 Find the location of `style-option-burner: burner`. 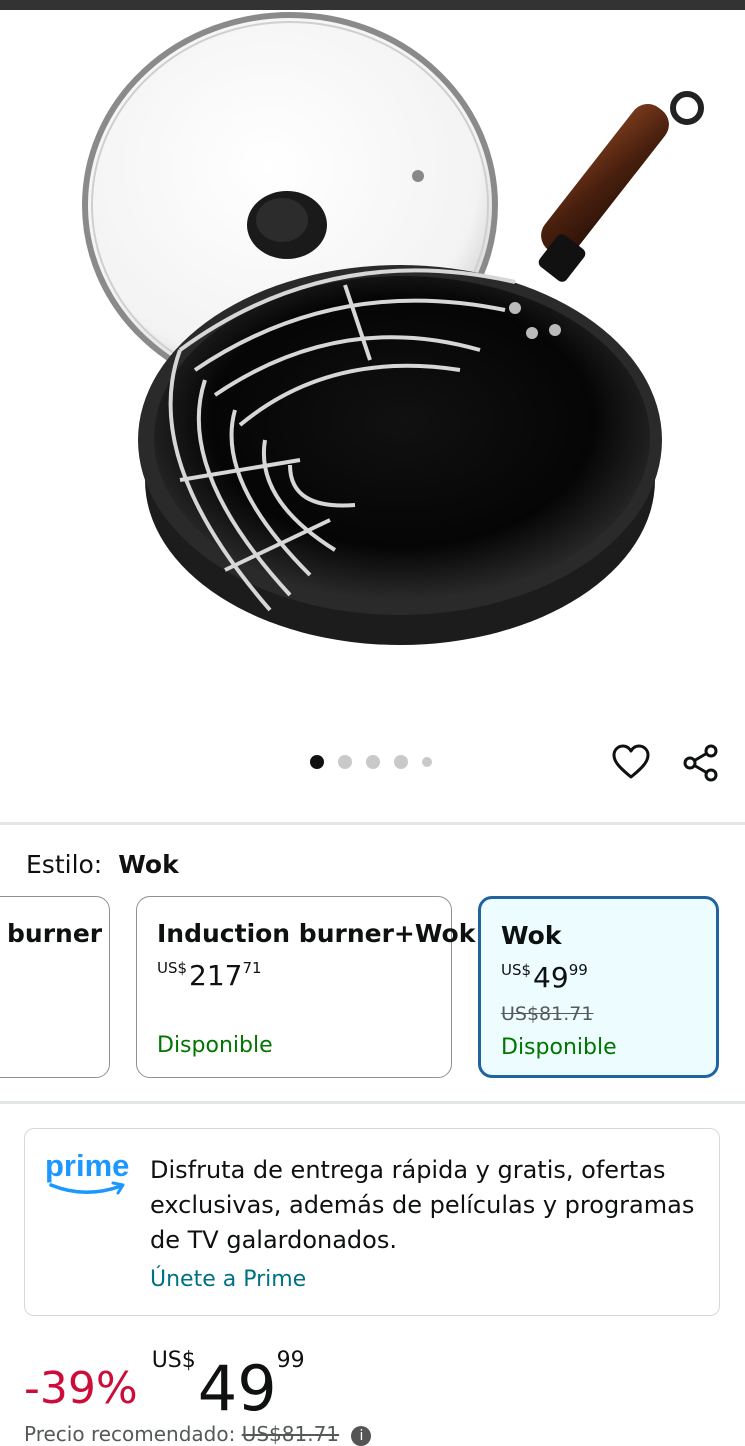

style-option-burner: burner is located at coordinates (55, 987).